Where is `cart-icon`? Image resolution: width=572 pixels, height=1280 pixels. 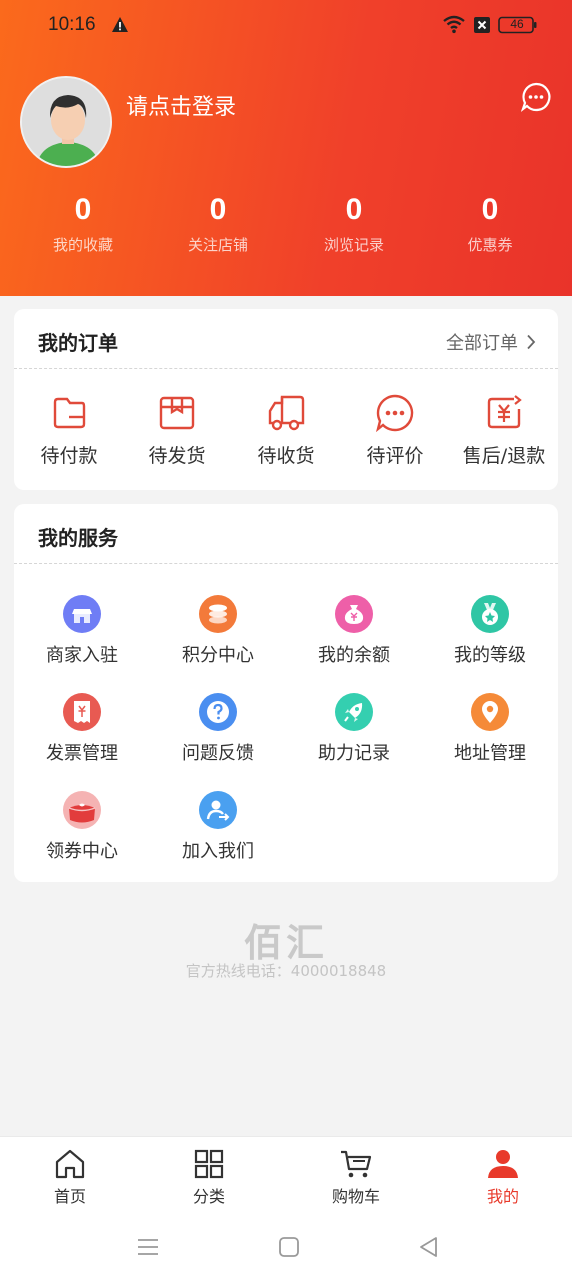
cart-icon is located at coordinates (356, 1164).